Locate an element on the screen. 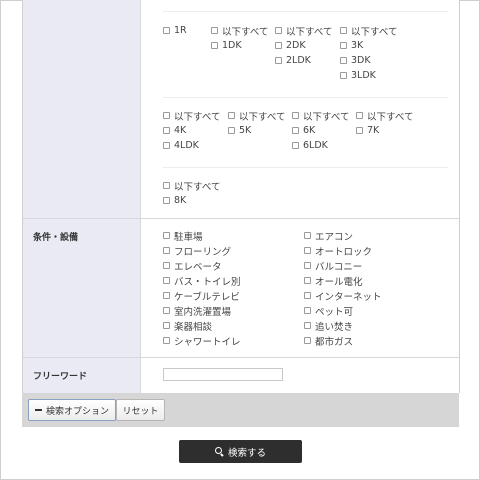  layout-option-8k: 8K is located at coordinates (174, 200).